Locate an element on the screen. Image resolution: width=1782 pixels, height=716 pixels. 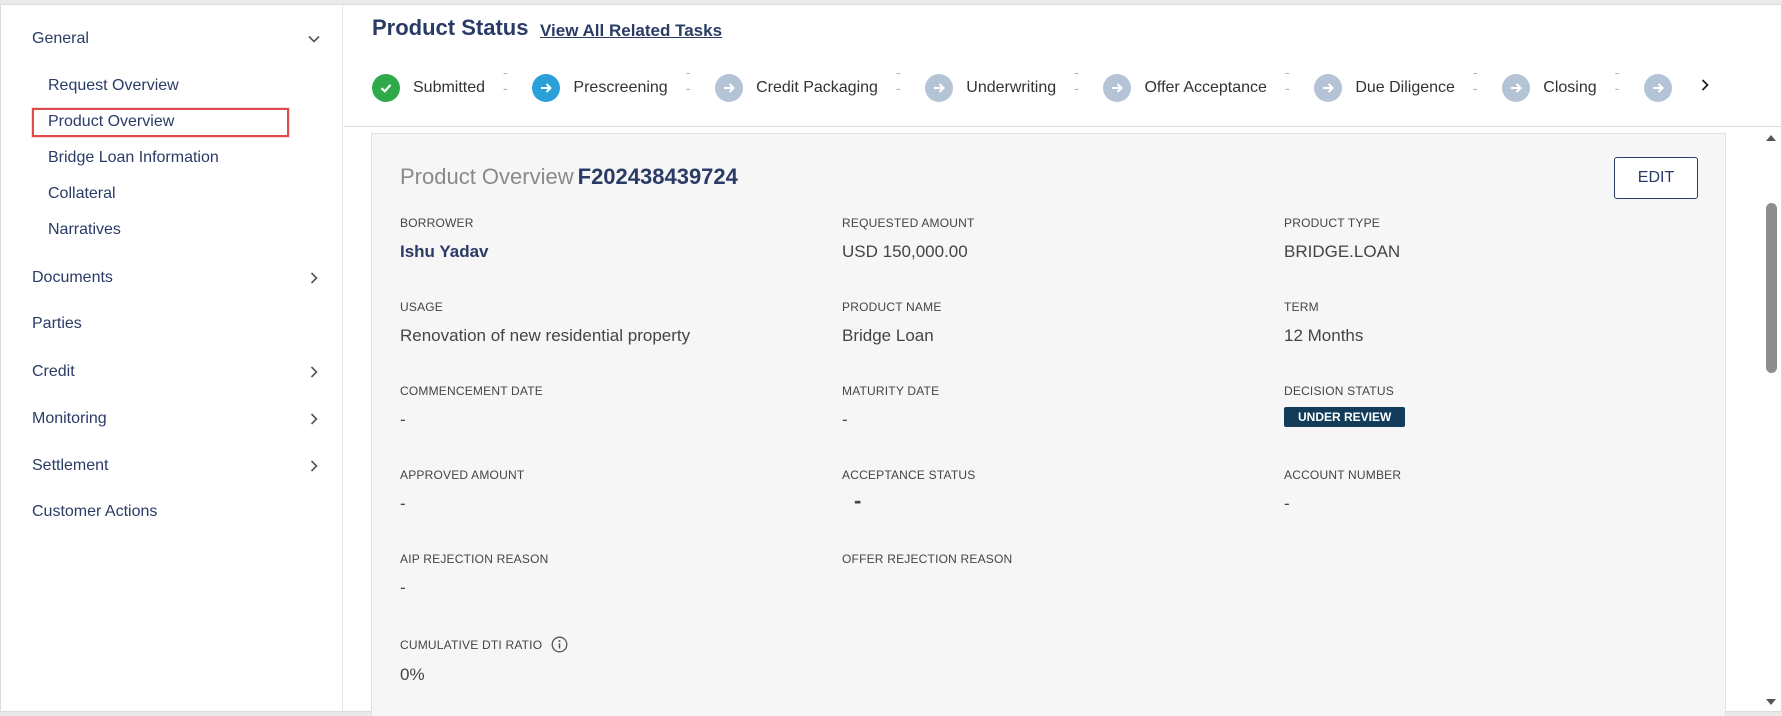
status-badge: UNDER REVIEW is located at coordinates (1345, 417).